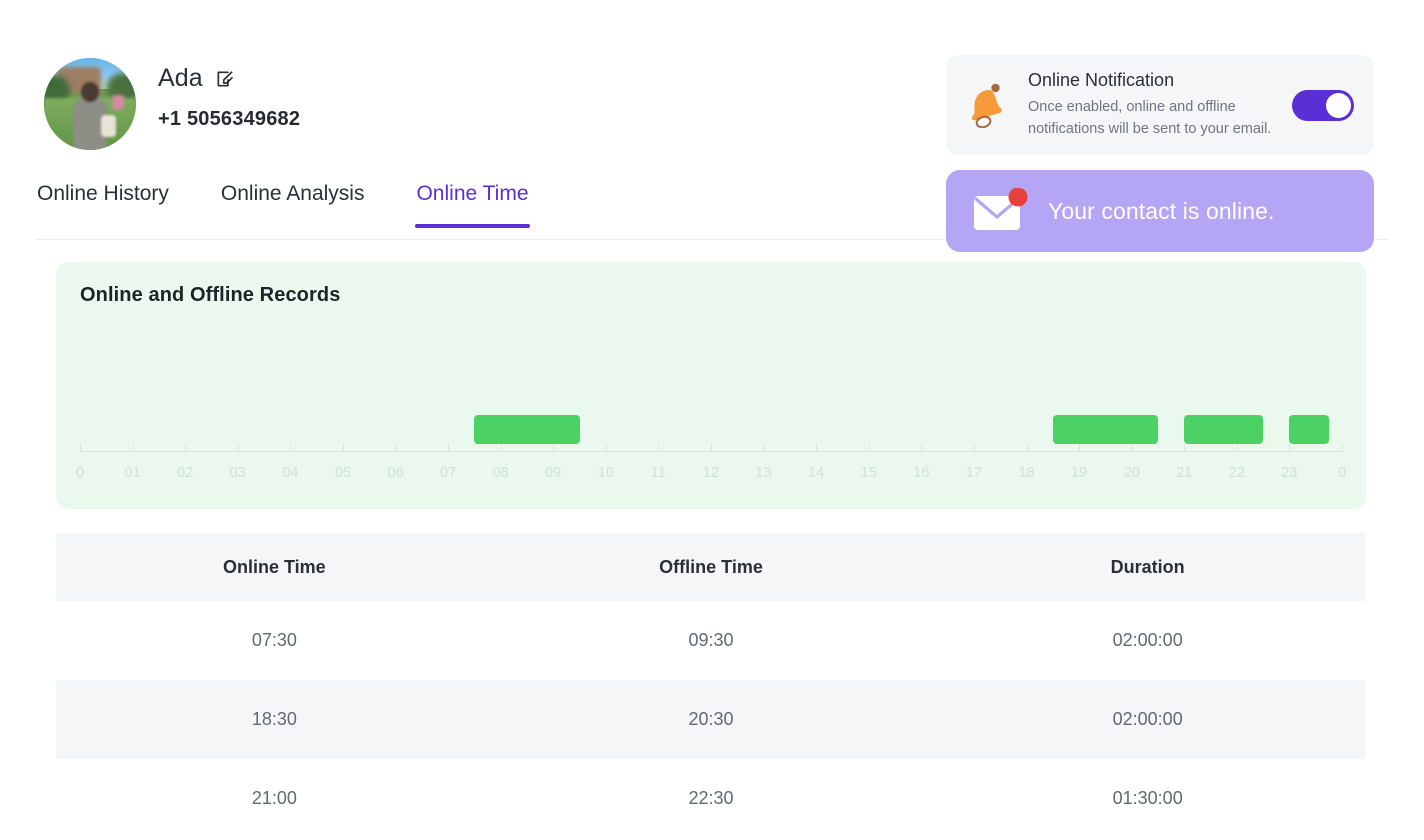 This screenshot has width=1424, height=840. What do you see at coordinates (921, 473) in the screenshot?
I see `axis-tick-label: 16` at bounding box center [921, 473].